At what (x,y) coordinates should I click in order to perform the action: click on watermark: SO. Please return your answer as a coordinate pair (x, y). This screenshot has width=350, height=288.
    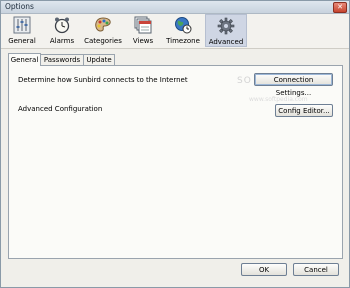
    Looking at the image, I should click on (244, 81).